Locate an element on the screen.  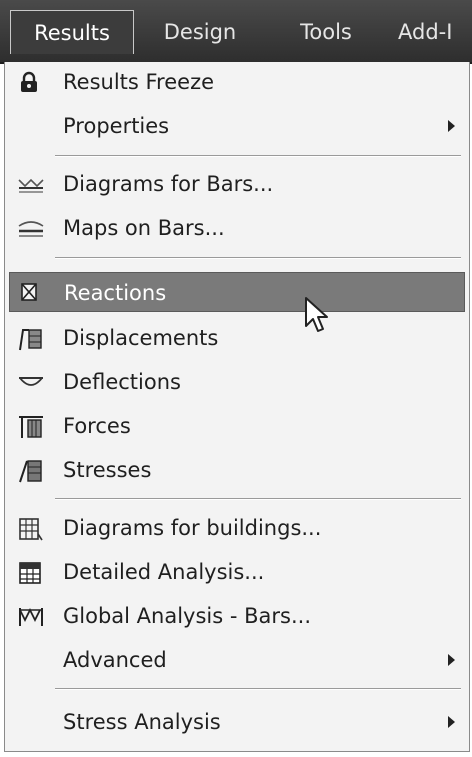
global-analysis-icon is located at coordinates (30, 616).